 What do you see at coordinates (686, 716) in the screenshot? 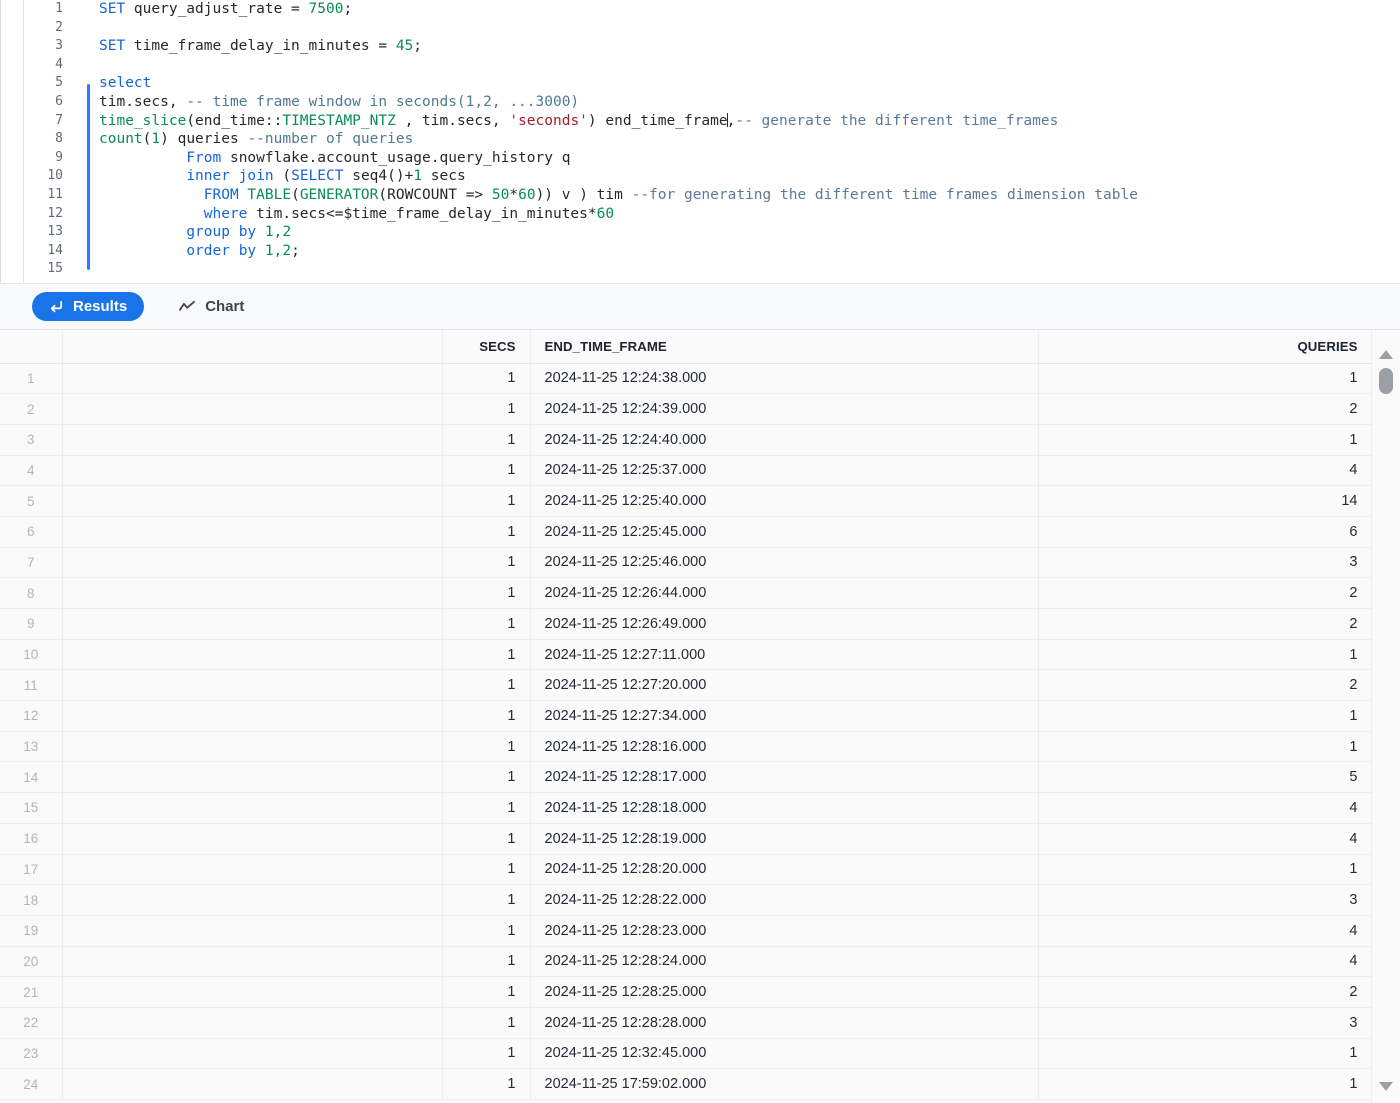
I see `table-row: 12 1 2024-11-25 12:27:34.000 1` at bounding box center [686, 716].